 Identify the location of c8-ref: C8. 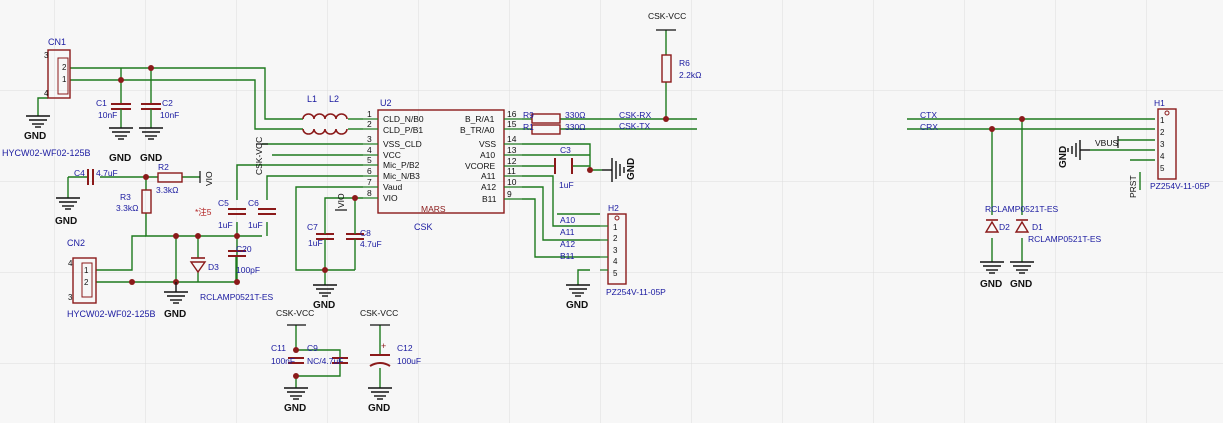
(365, 233).